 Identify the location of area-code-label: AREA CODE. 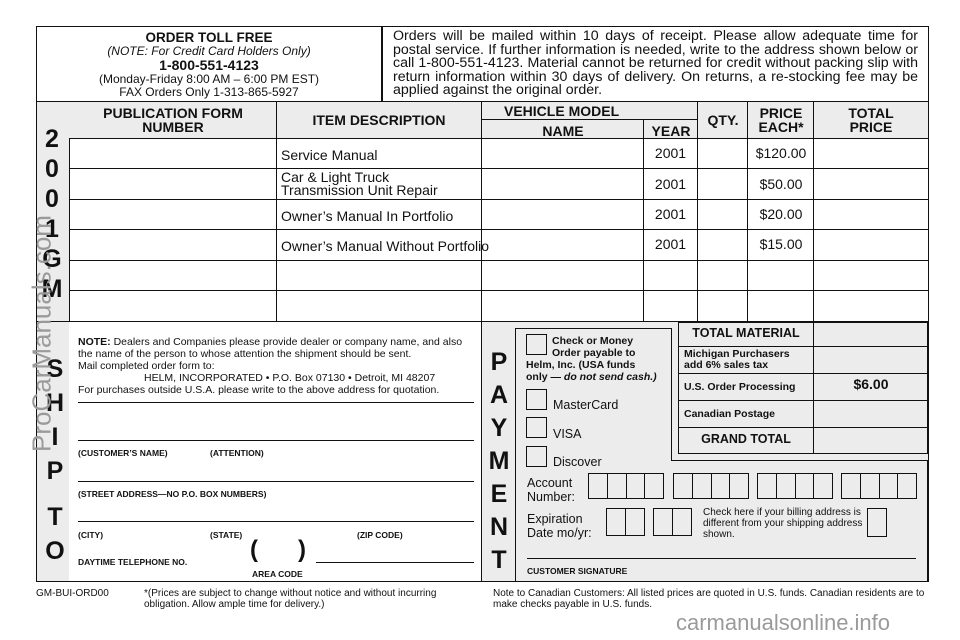
(277, 574).